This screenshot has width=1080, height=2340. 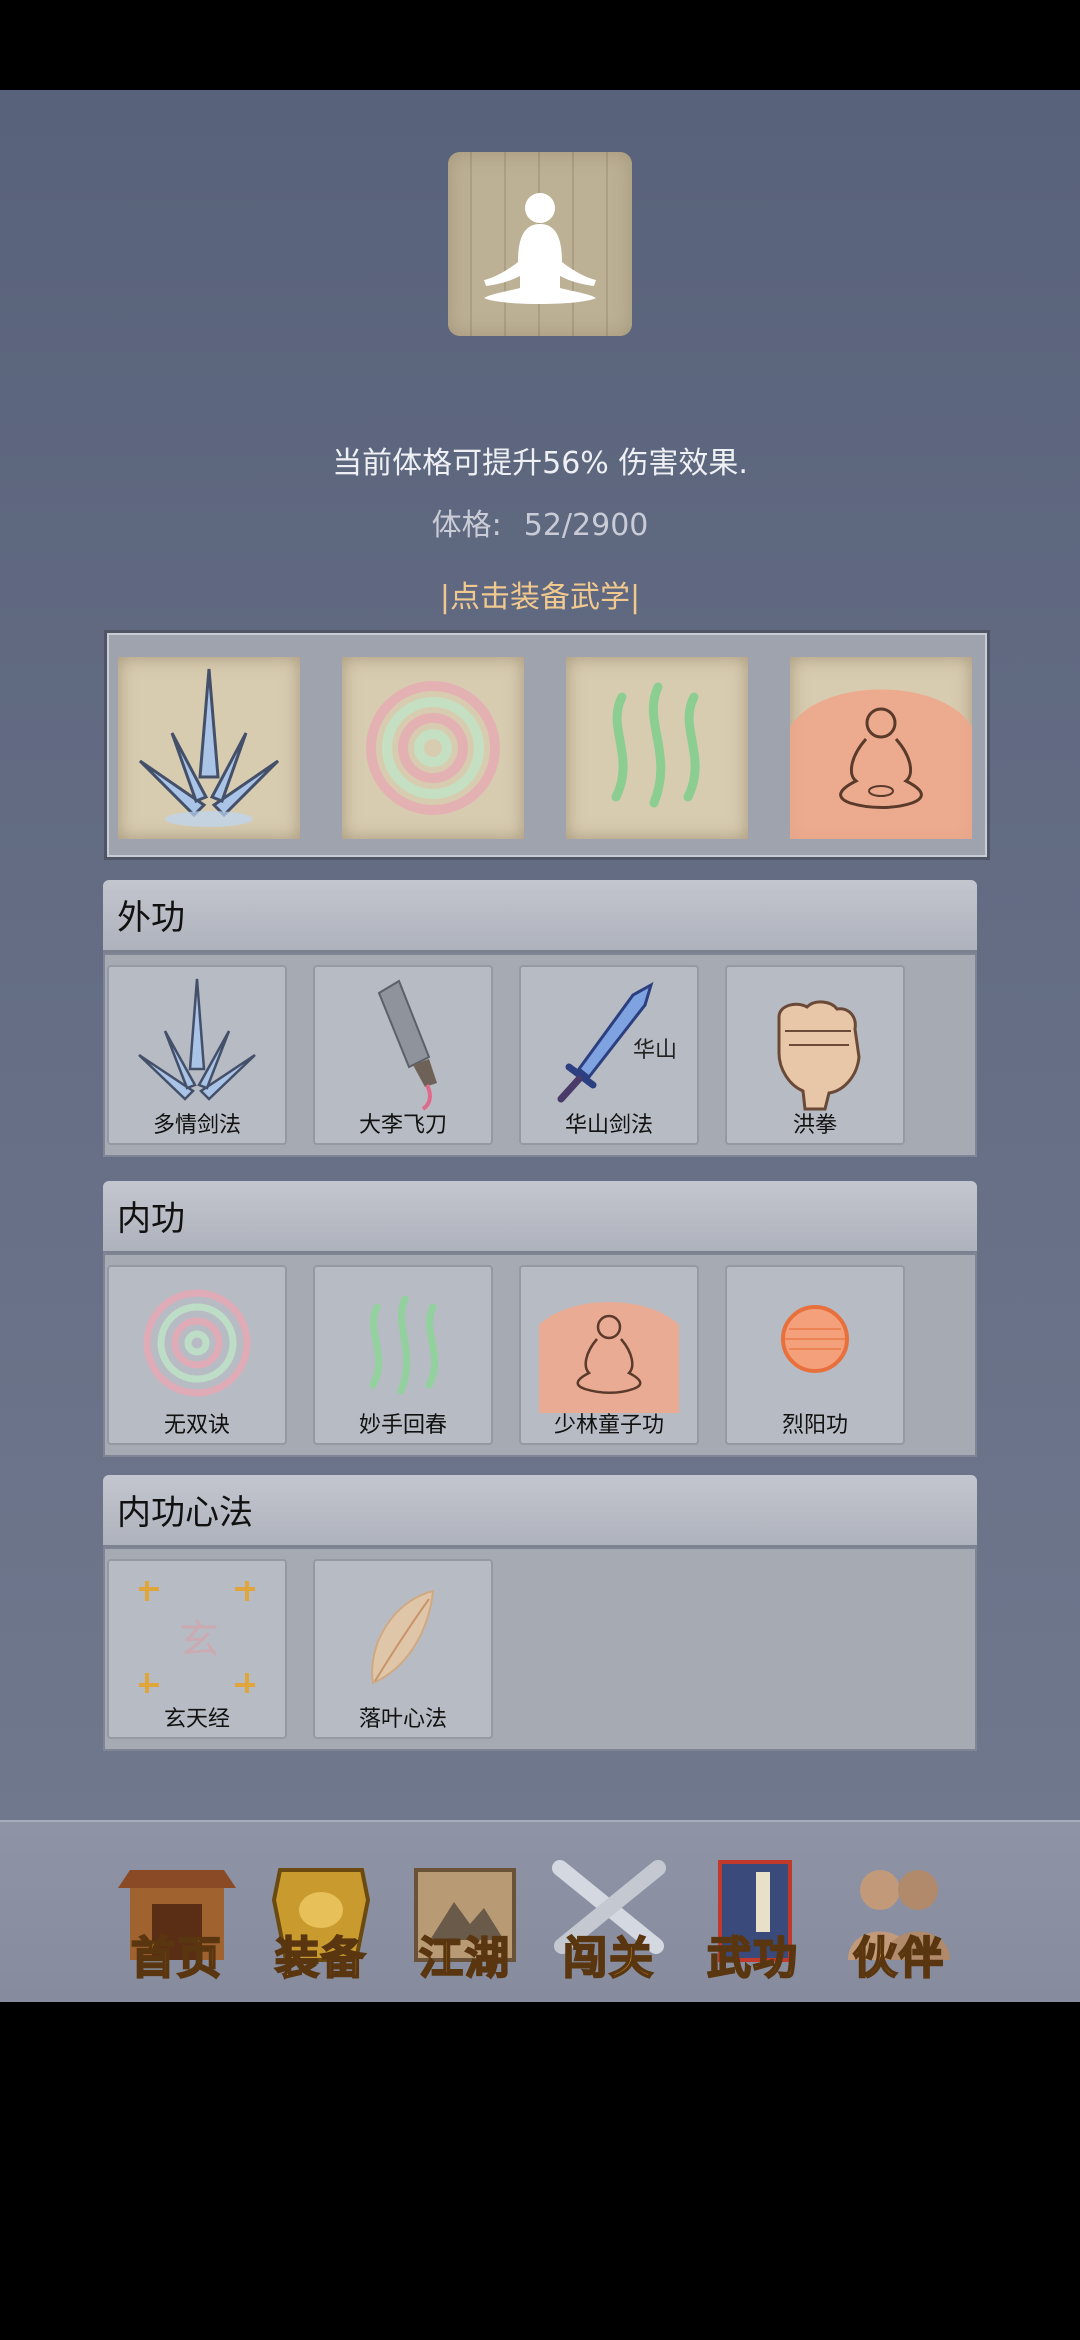 I want to click on damage-bonus-text: 当前体格可提升56% 伤害效果., so click(x=540, y=463).